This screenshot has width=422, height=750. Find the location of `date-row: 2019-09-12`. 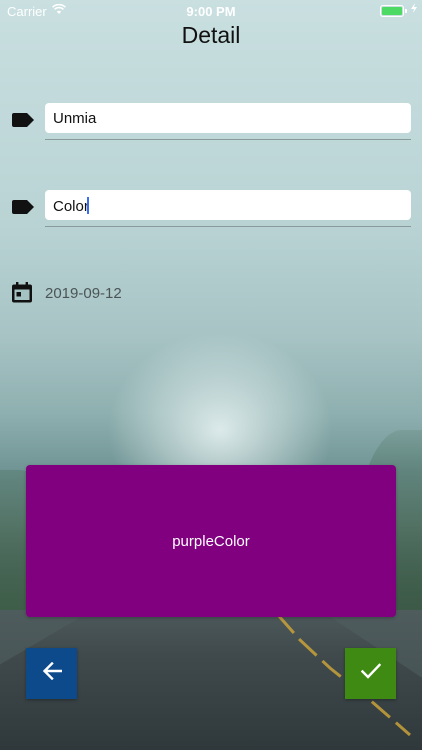

date-row: 2019-09-12 is located at coordinates (211, 294).